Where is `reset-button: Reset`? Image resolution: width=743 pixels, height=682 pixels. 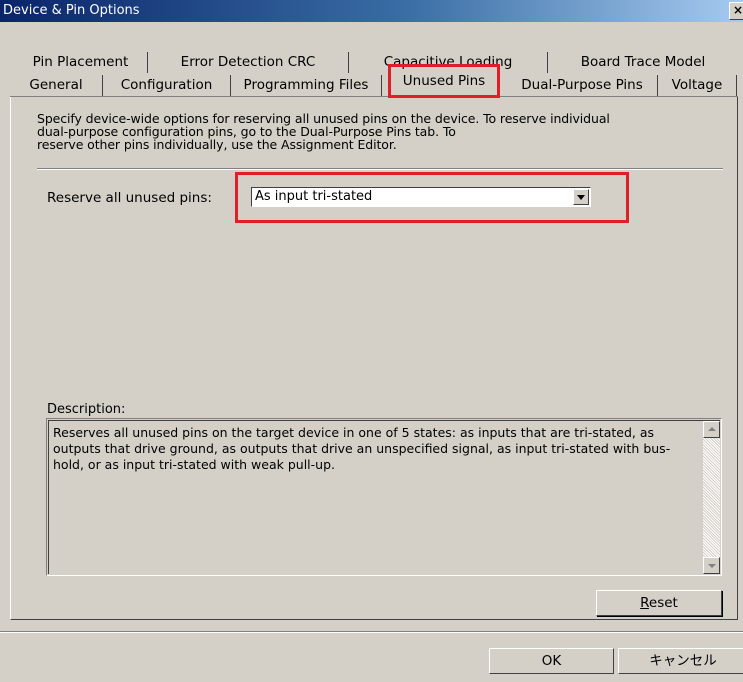
reset-button: Reset is located at coordinates (659, 603).